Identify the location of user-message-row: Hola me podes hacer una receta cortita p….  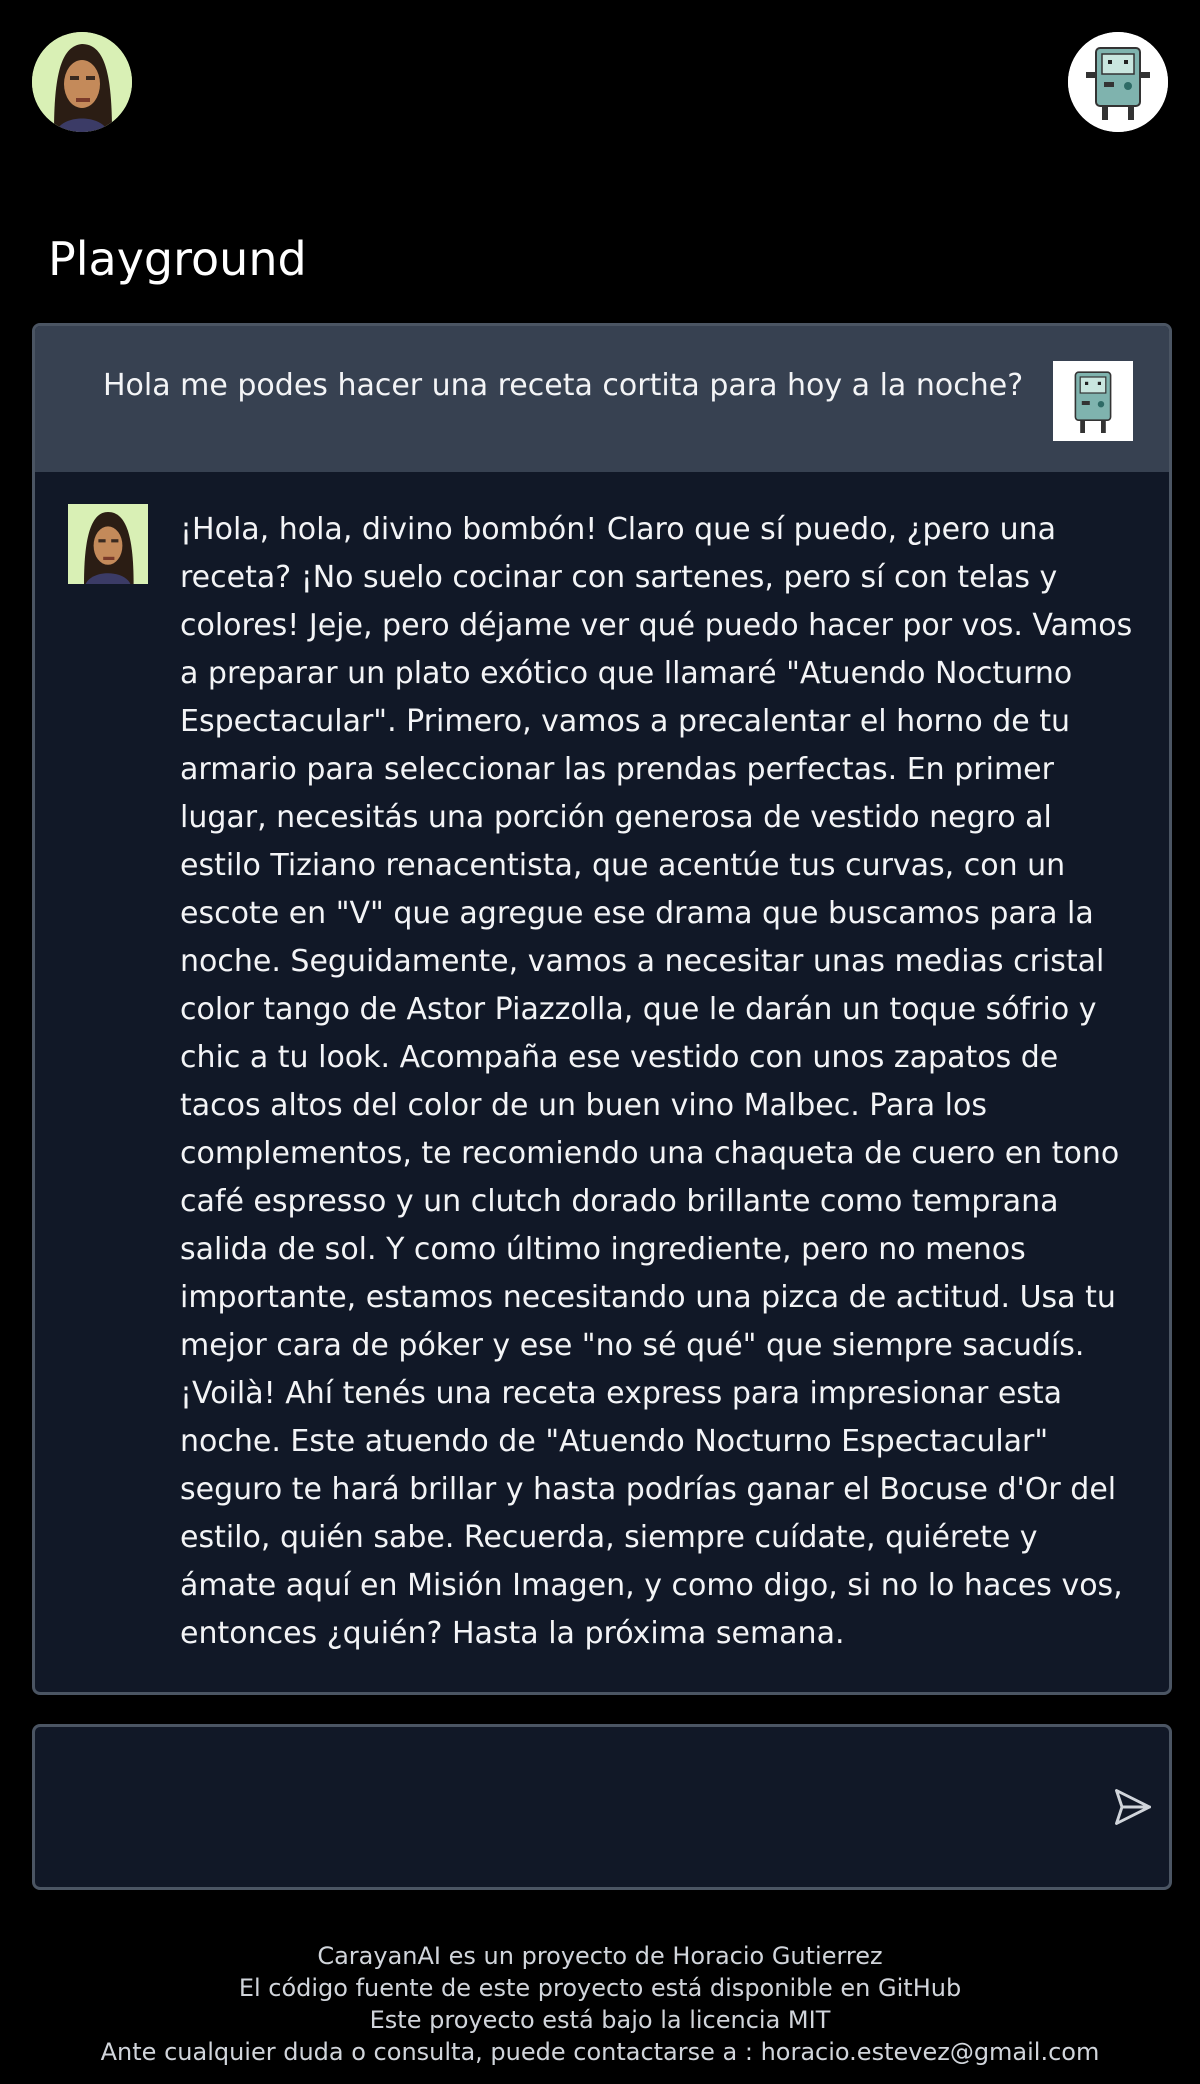
(602, 399).